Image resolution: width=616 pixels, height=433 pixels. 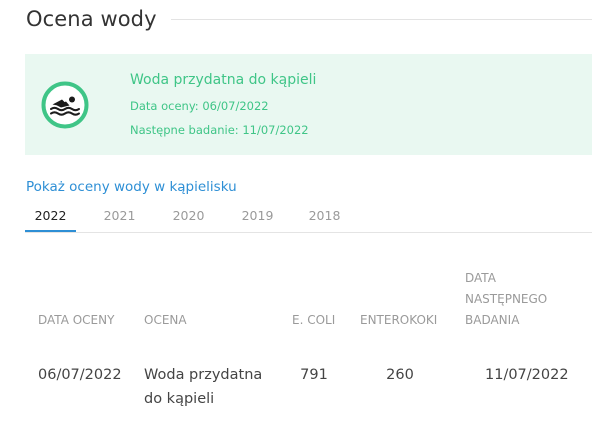 I want to click on header-next-test-line2: NASTĘPNEGO, so click(x=506, y=299).